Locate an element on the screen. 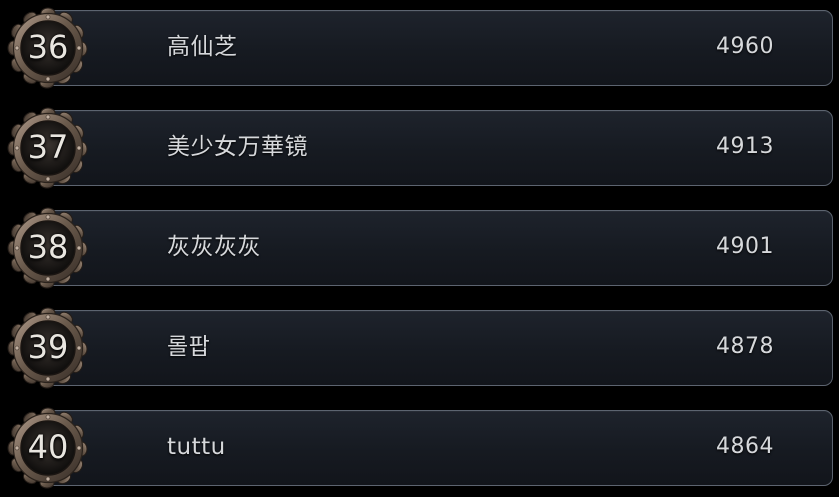 Image resolution: width=839 pixels, height=497 pixels. player-score: 4864 is located at coordinates (745, 446).